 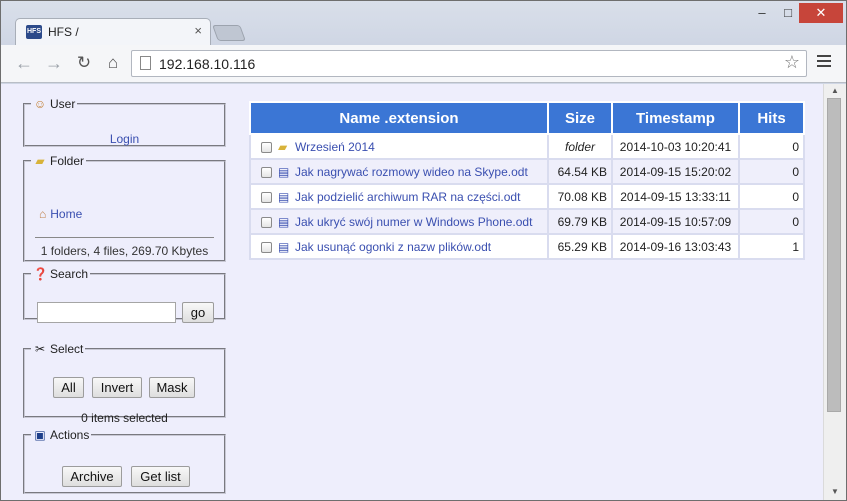 I want to click on page-icon, so click(x=145, y=63).